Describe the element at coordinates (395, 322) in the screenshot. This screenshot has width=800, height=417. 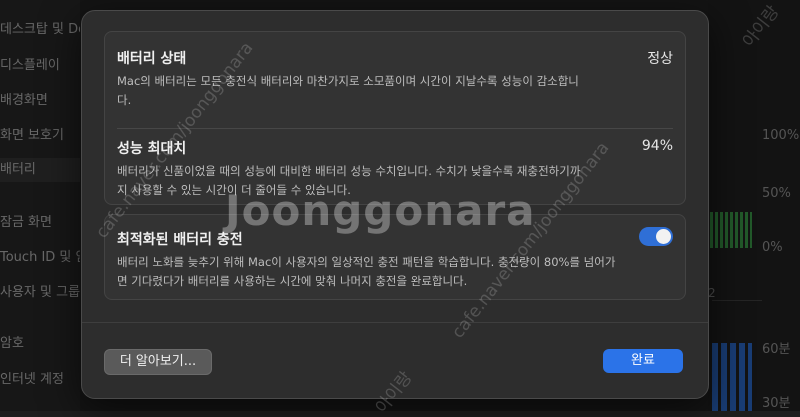
I see `footer-separator` at that location.